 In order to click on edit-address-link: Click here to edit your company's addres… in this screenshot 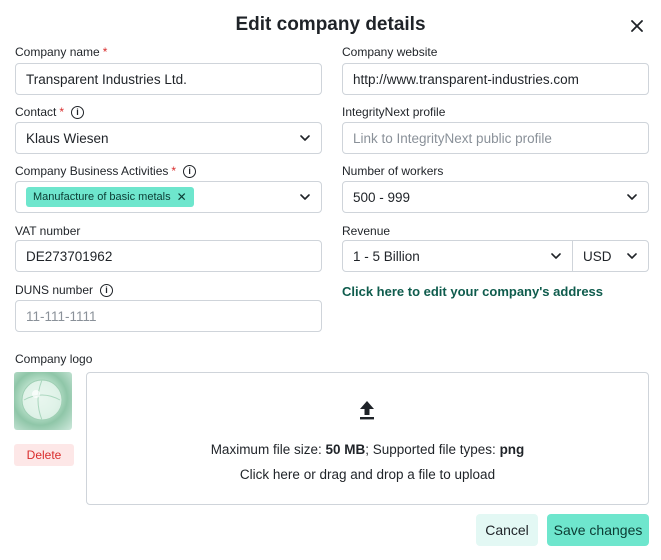, I will do `click(472, 291)`.